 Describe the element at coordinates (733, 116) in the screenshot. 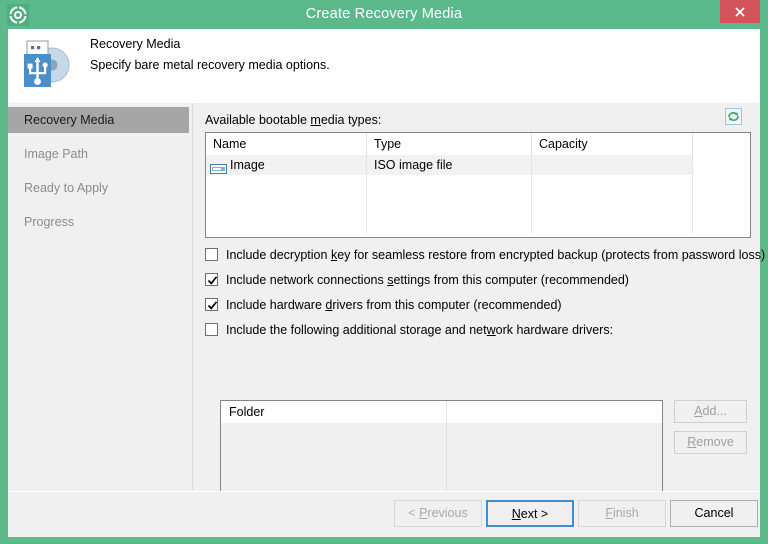

I see `refresh-icon` at that location.